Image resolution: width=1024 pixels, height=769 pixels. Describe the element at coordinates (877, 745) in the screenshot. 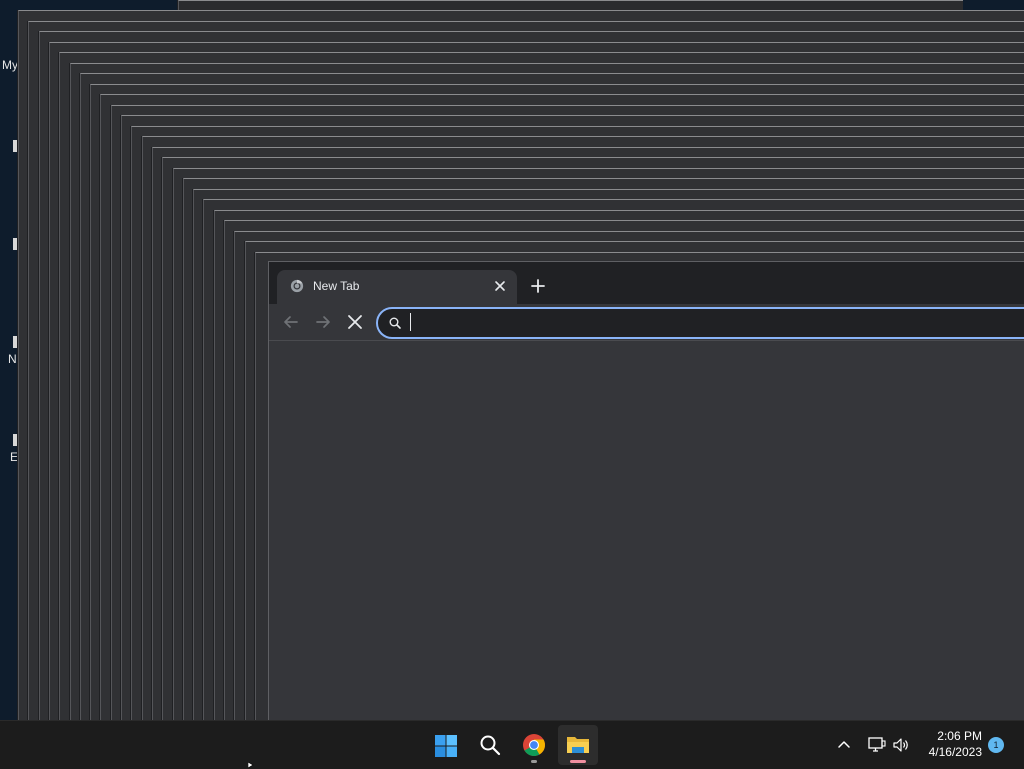

I see `network-icon` at that location.